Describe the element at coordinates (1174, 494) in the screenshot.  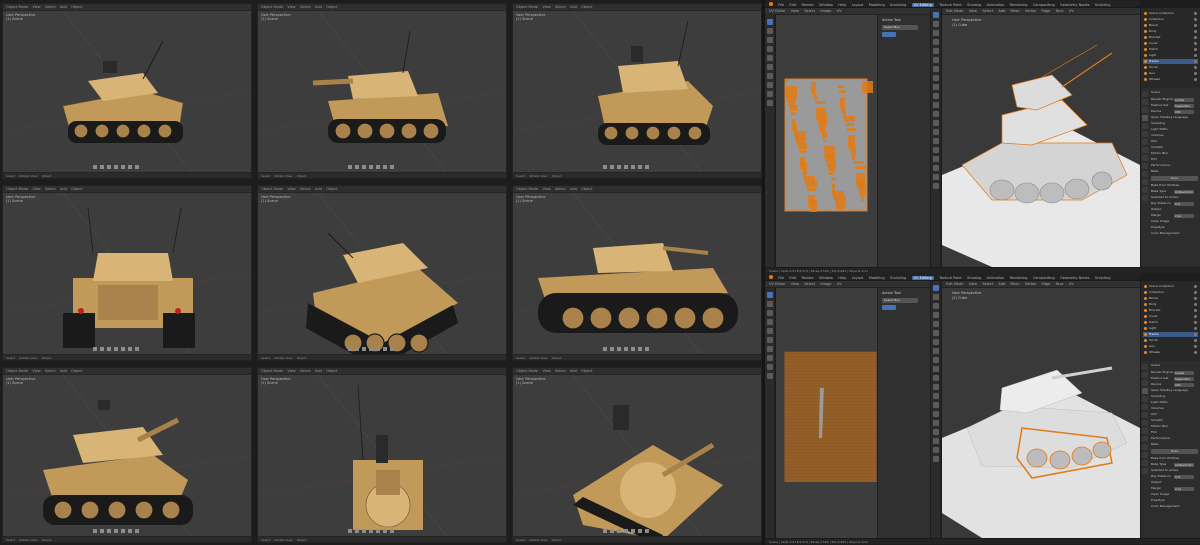
I see `bake-property-row: Clear Image` at that location.